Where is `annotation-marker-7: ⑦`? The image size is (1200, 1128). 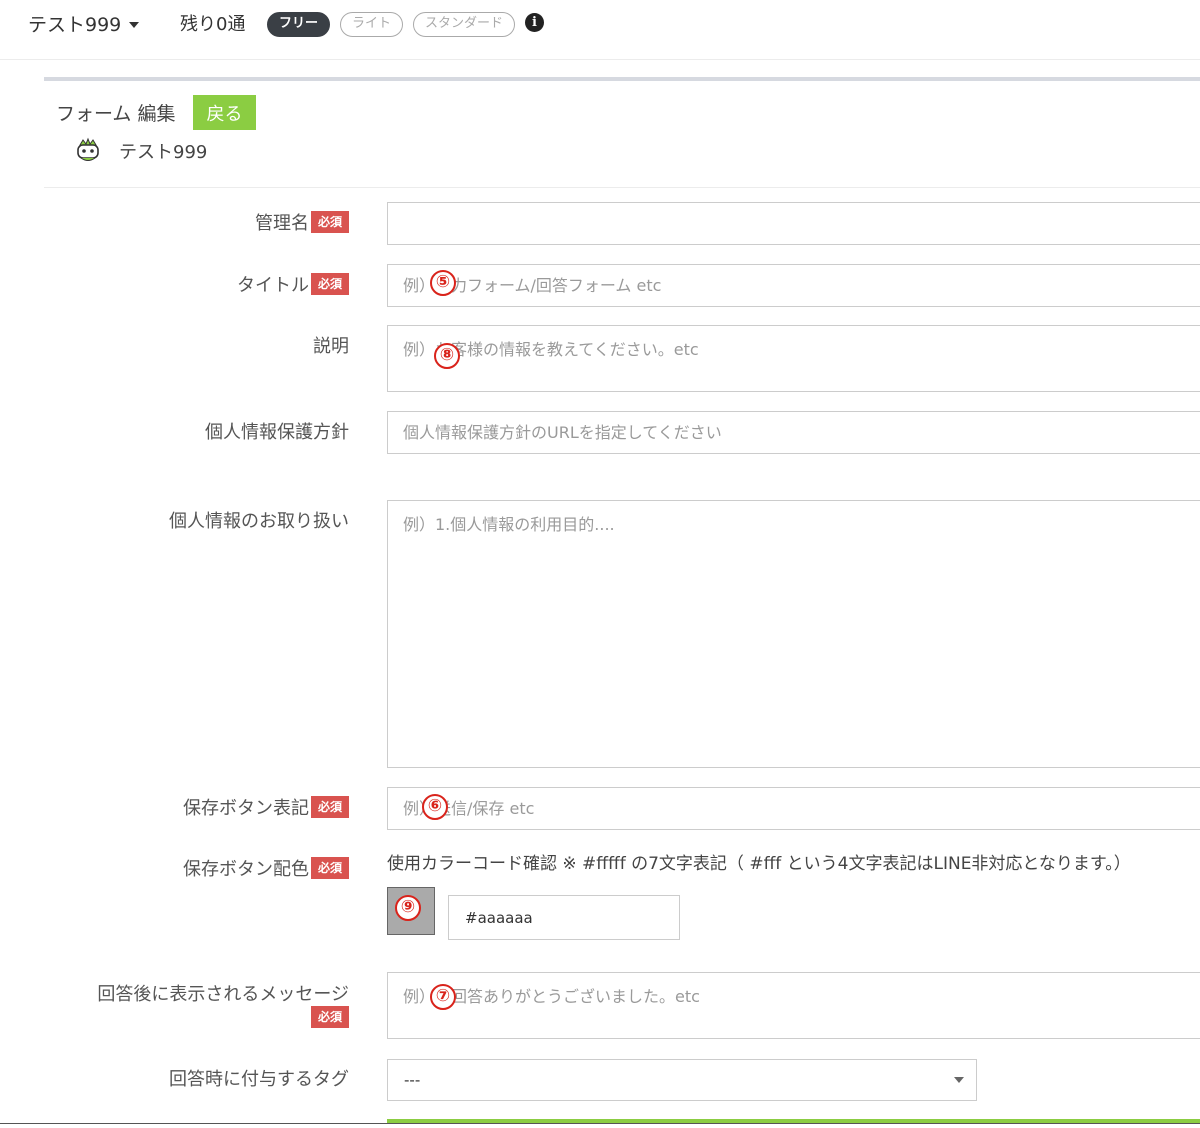
annotation-marker-7: ⑦ is located at coordinates (443, 997).